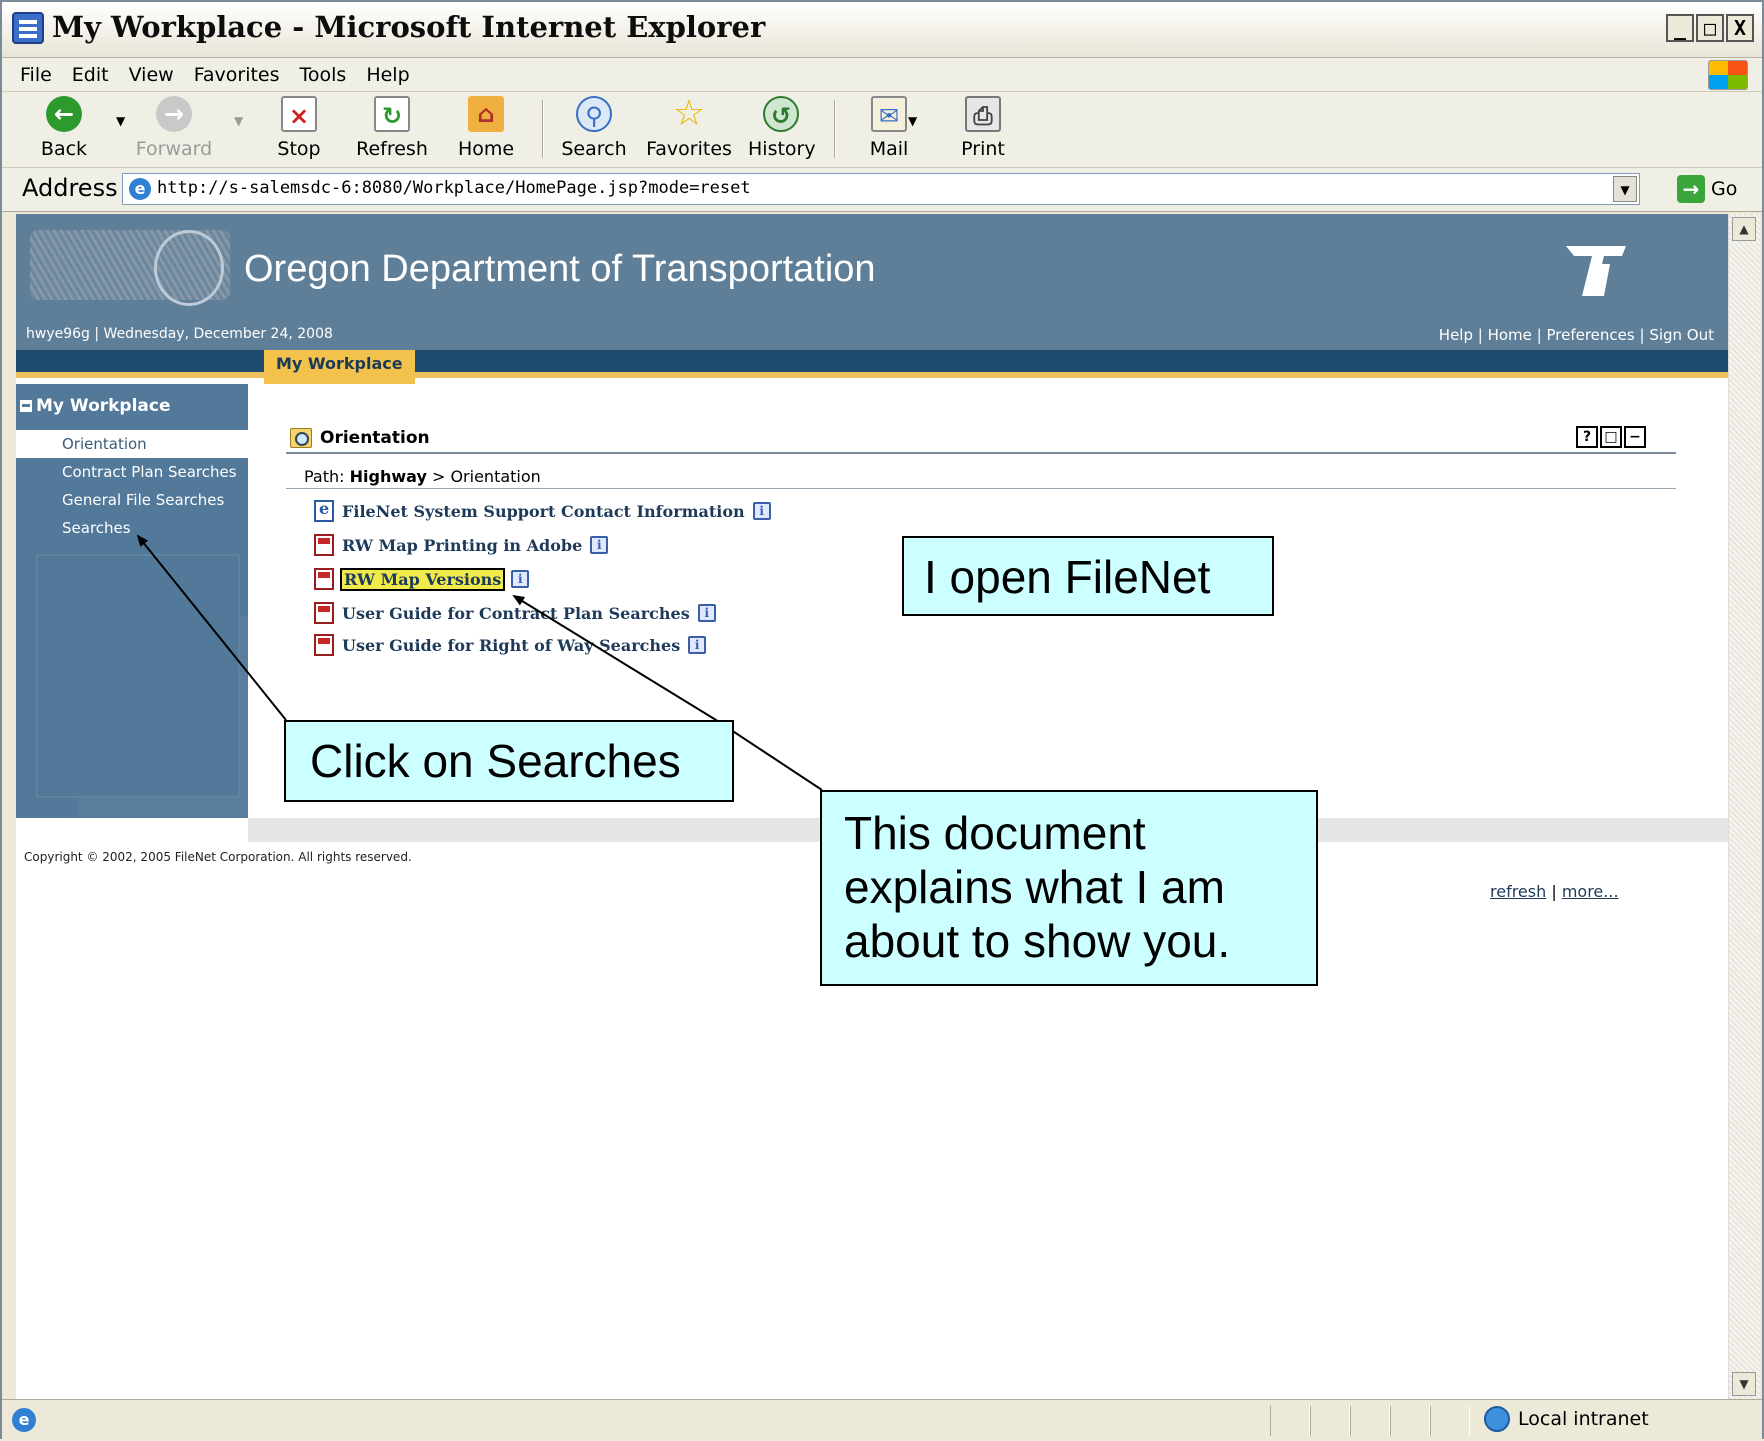 The width and height of the screenshot is (1764, 1441). I want to click on preferences-link: Preferences, so click(1590, 335).